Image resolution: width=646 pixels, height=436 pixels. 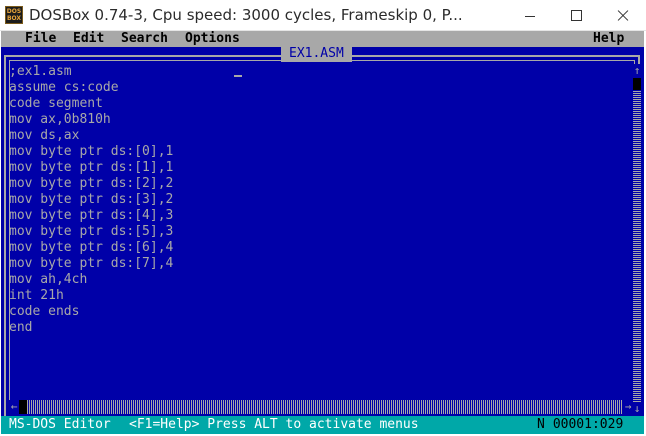 What do you see at coordinates (319, 104) in the screenshot?
I see `code-line: code segment` at bounding box center [319, 104].